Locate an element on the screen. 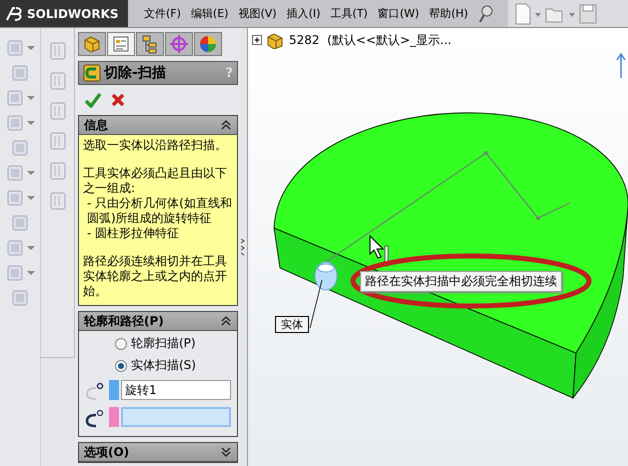 This screenshot has width=628, height=466. cancel-x-icon is located at coordinates (118, 100).